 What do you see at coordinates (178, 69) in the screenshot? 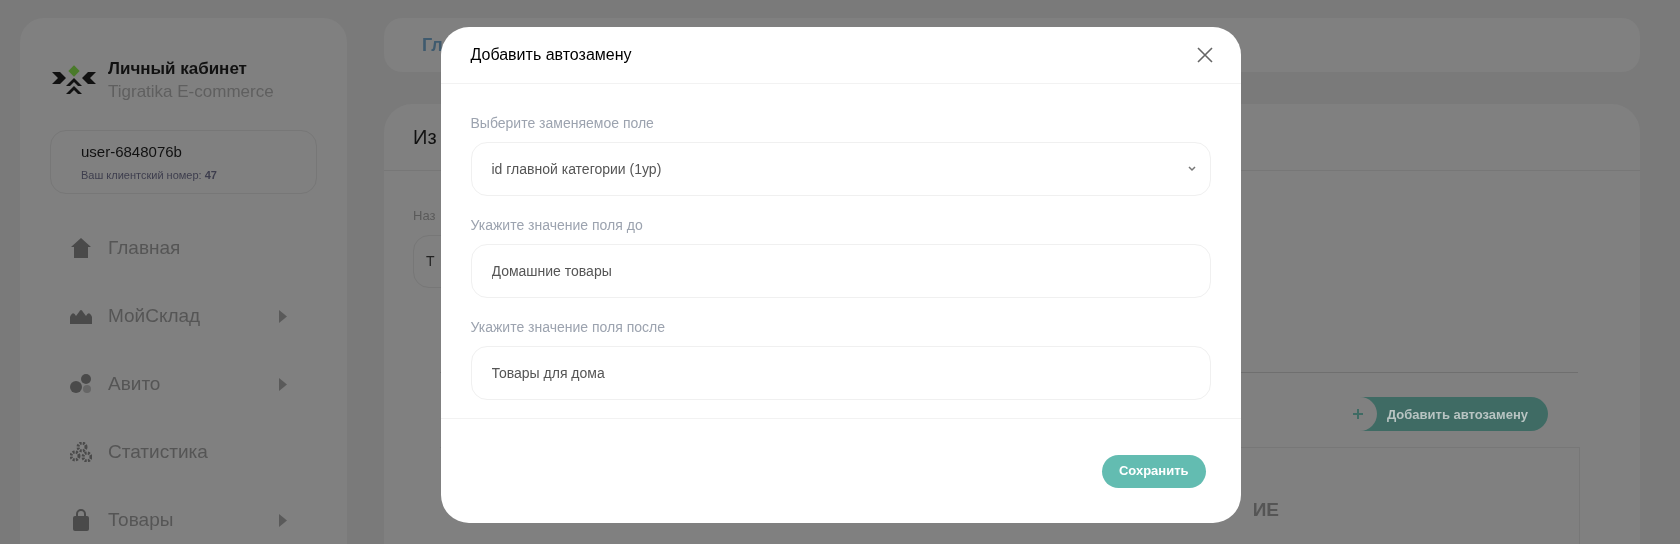
I see `brand-title: Личный кабинет` at bounding box center [178, 69].